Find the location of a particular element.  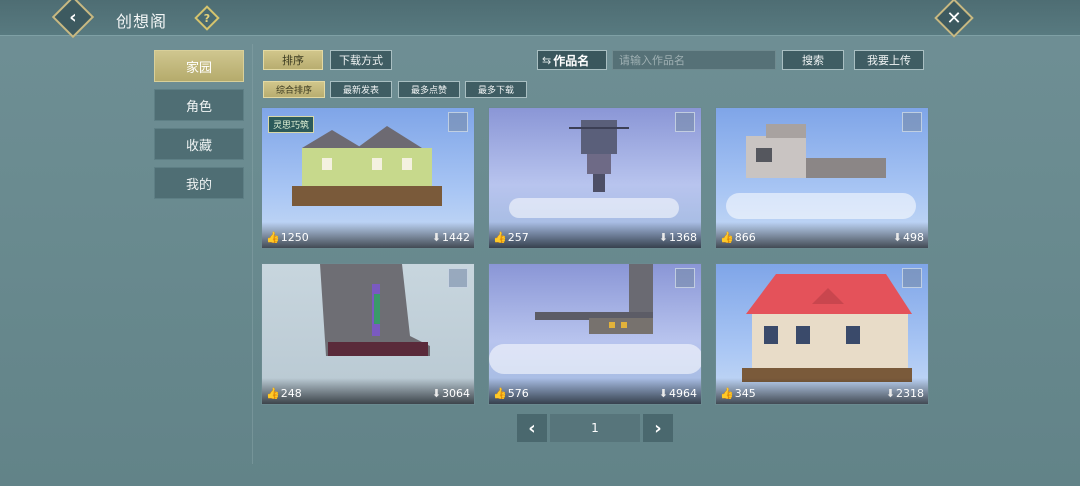

card-stats: 👍 576 ⬇ 4964 is located at coordinates (595, 391).